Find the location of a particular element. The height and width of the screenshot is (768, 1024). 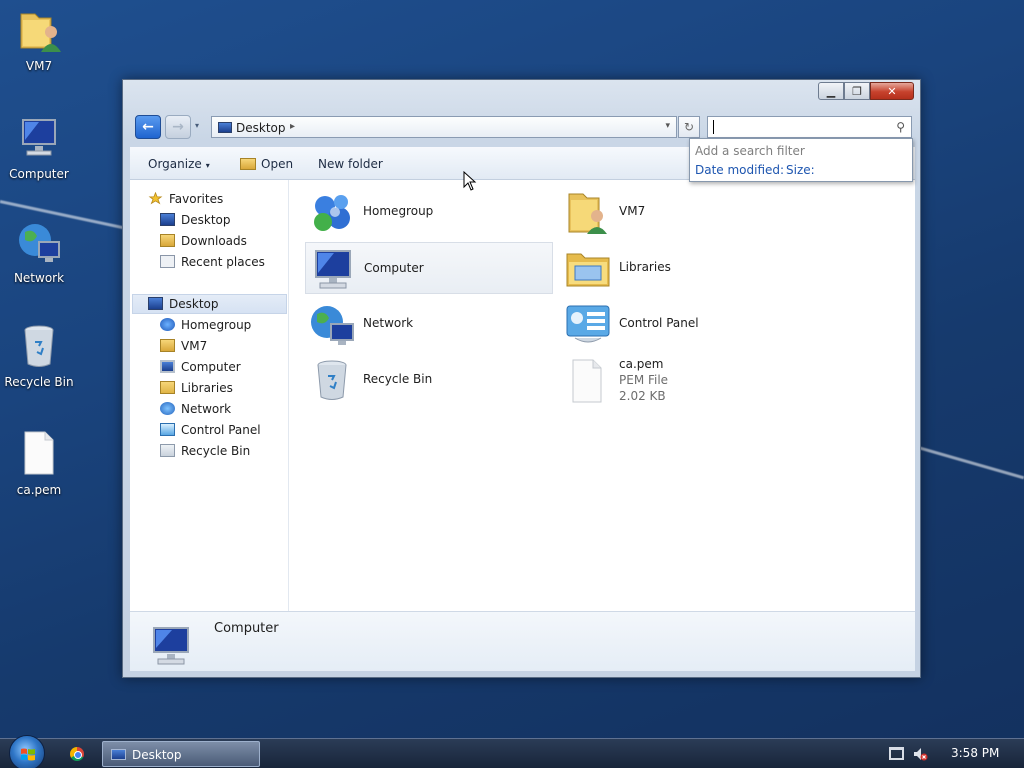

file-type: PEM File is located at coordinates (644, 380).